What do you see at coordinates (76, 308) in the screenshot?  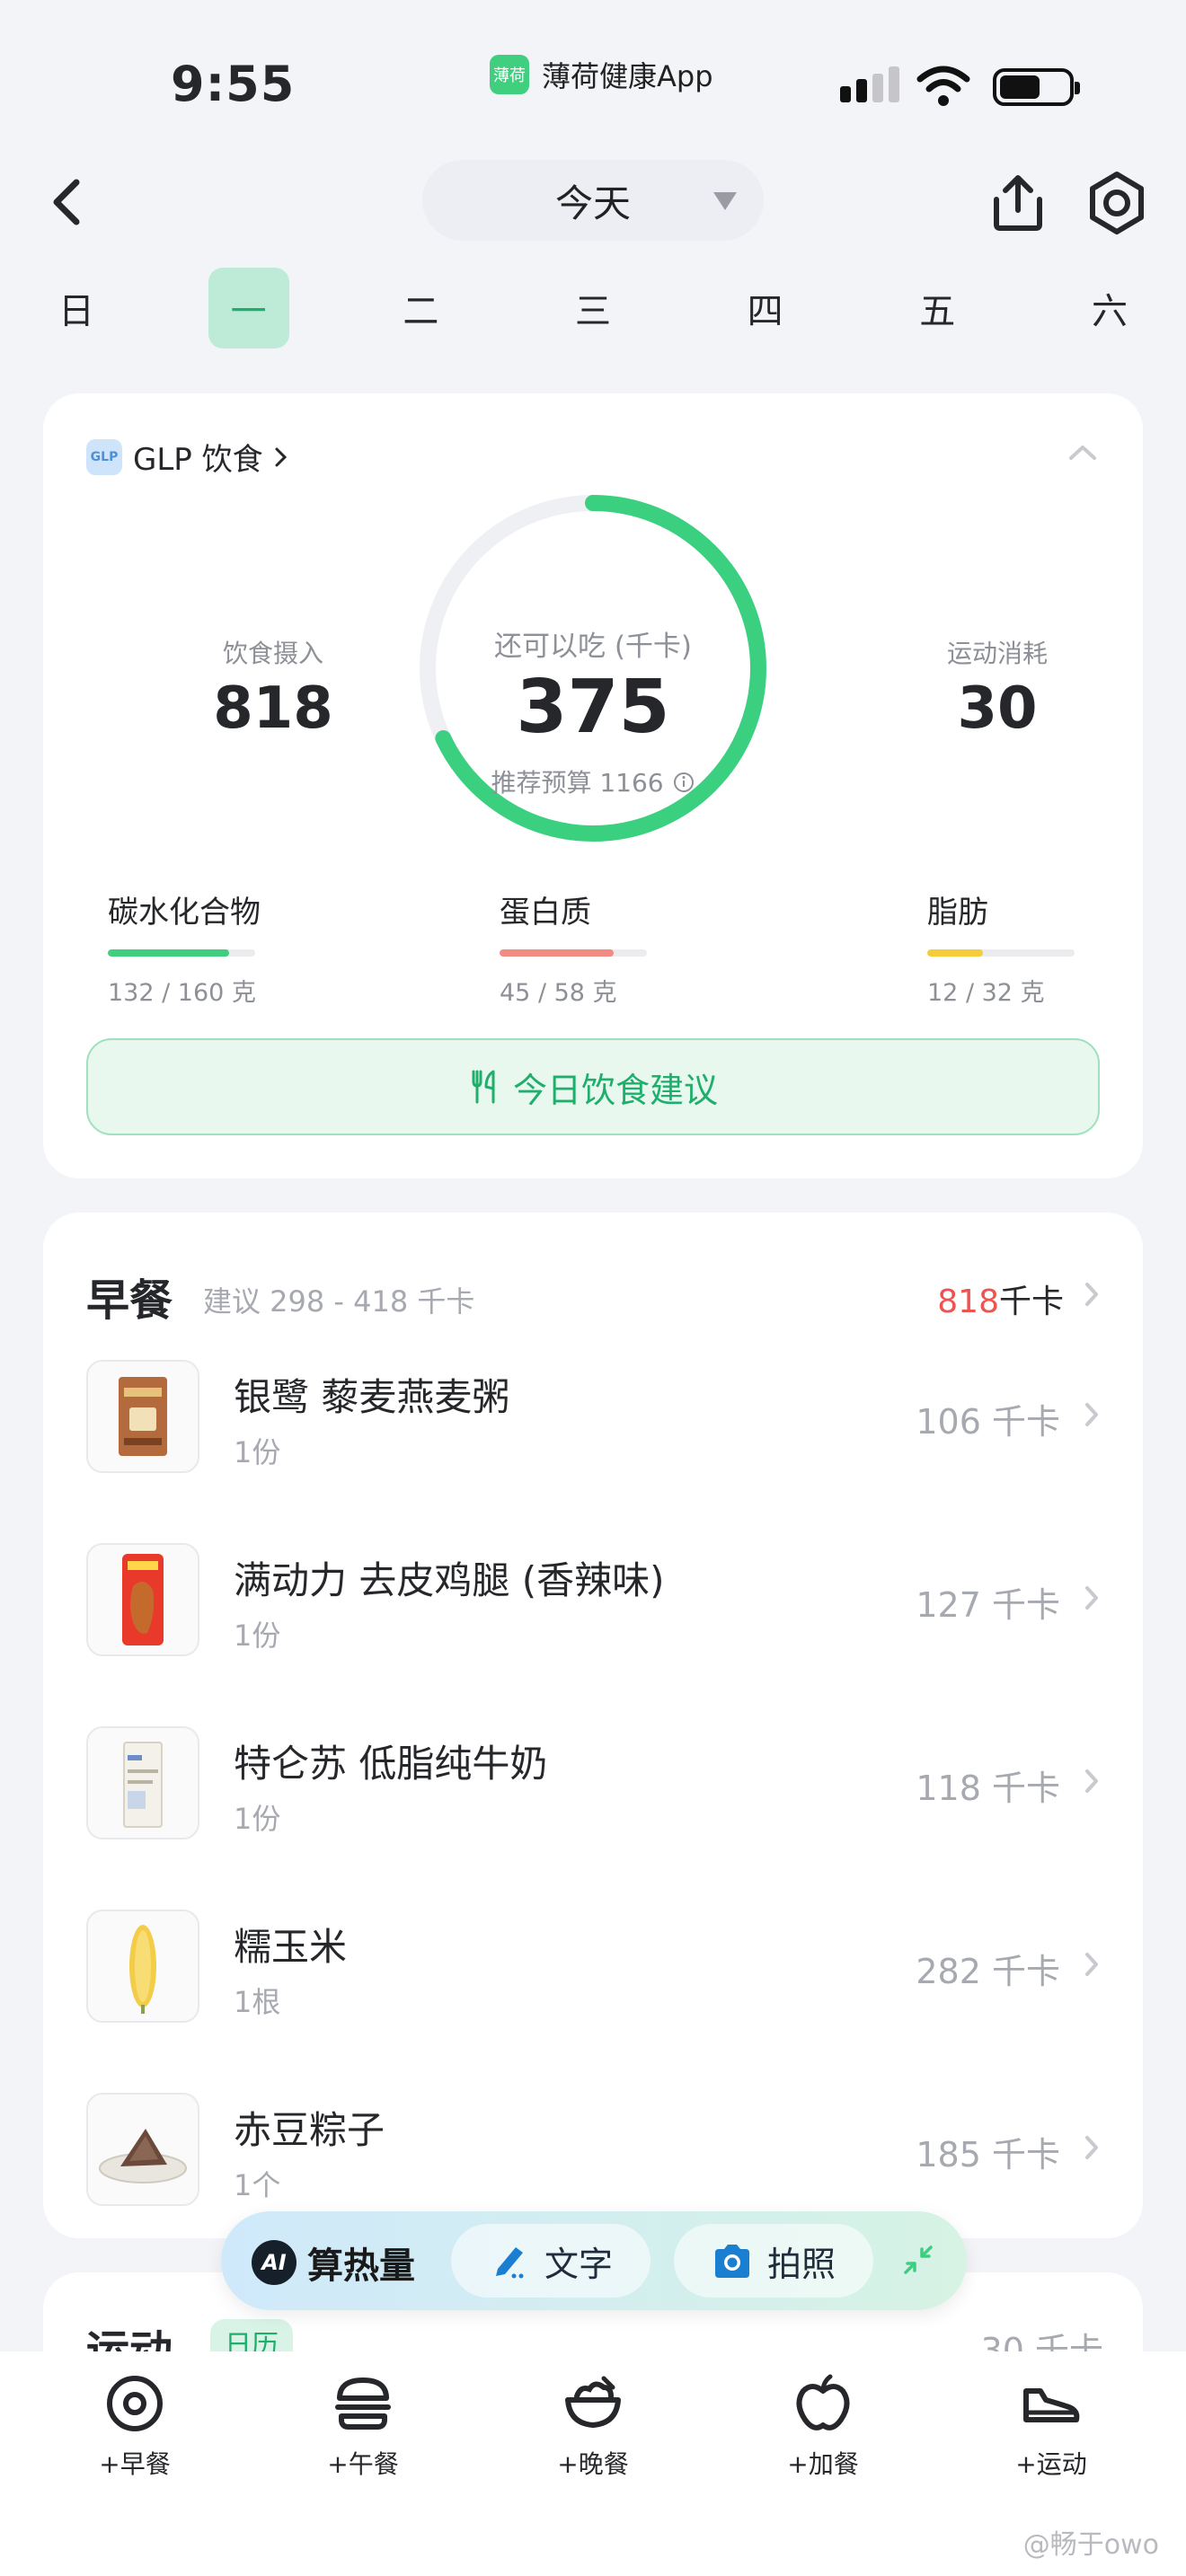 I see `day-sun: 日` at bounding box center [76, 308].